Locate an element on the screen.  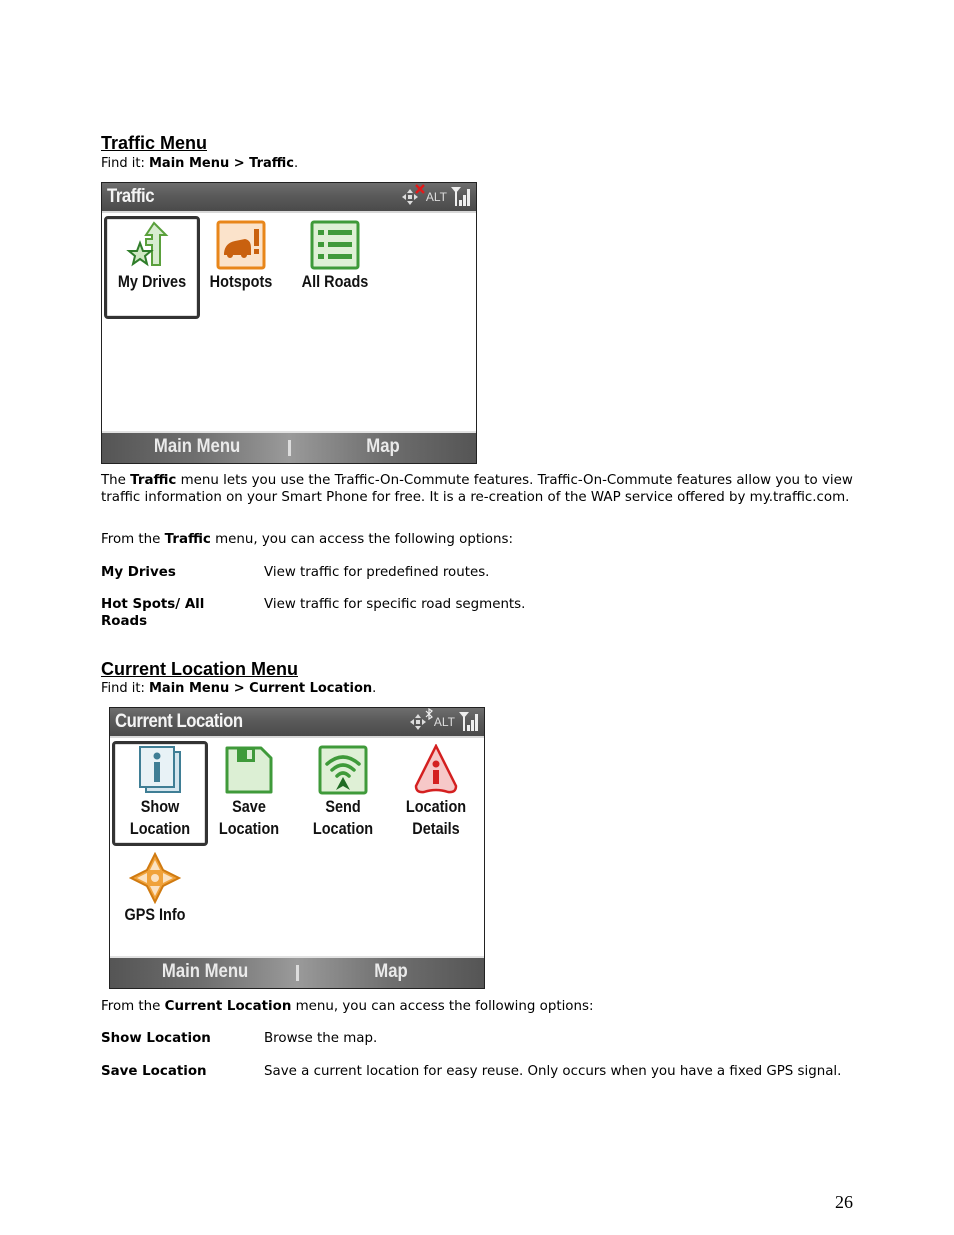
option-label: Show Location is located at coordinates (156, 1038).